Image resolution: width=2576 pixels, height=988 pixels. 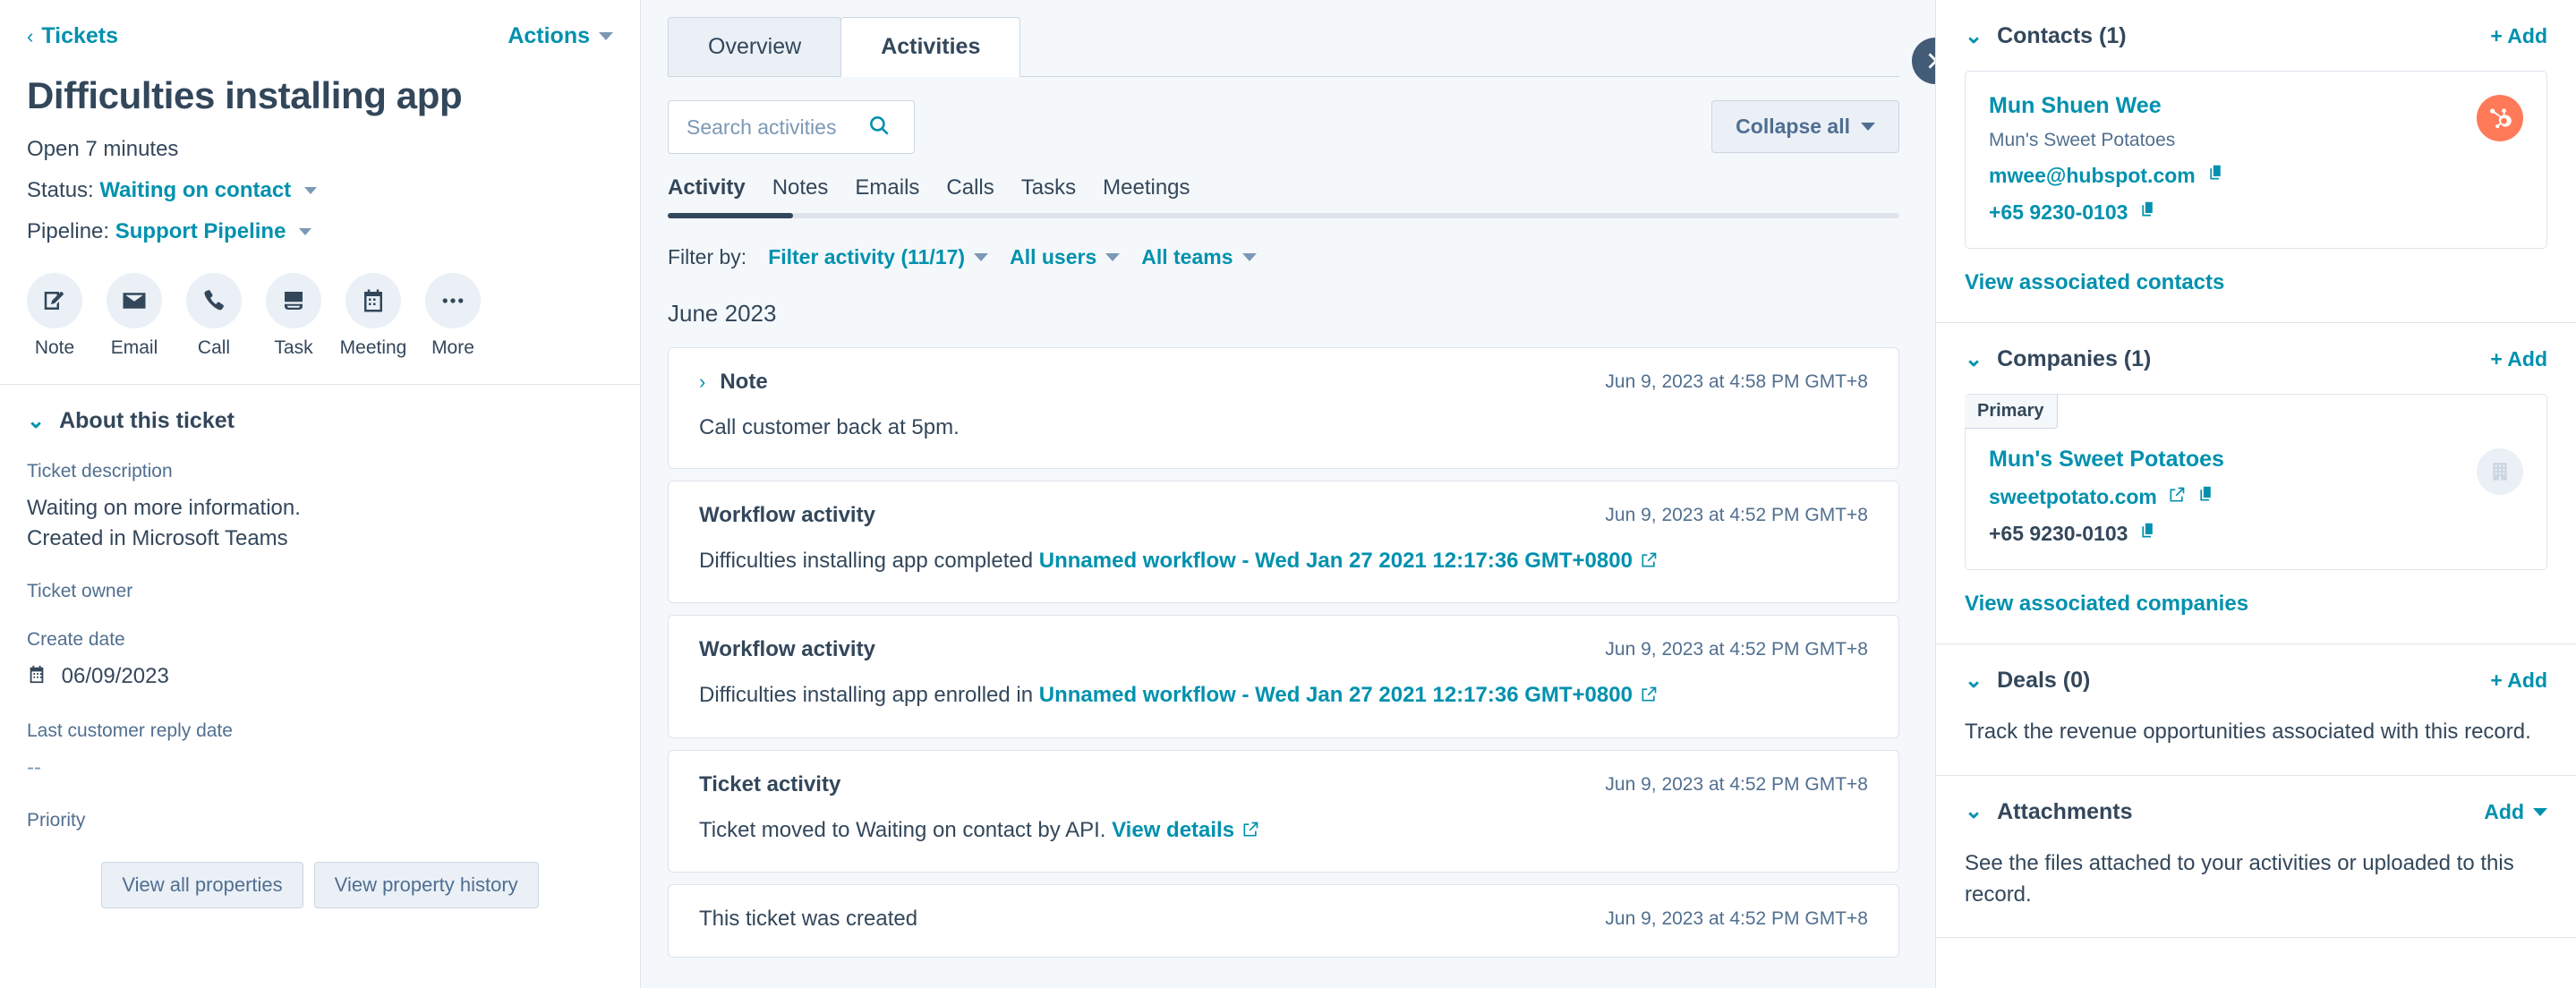 I want to click on about-ticket-title: About this ticket, so click(x=147, y=421).